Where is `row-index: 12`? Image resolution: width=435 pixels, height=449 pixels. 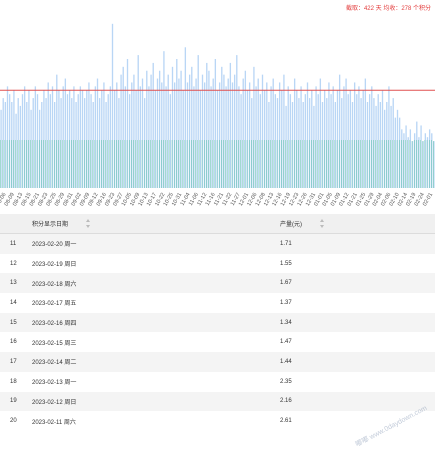
row-index: 12 is located at coordinates (16, 264).